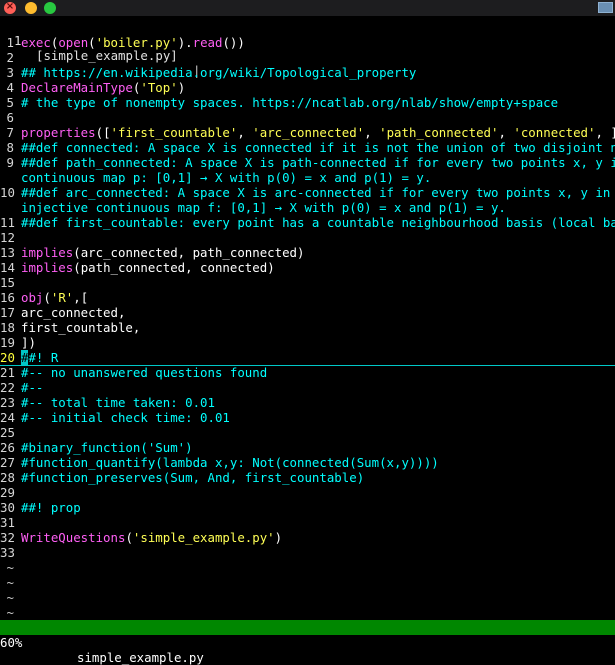 This screenshot has height=665, width=615. I want to click on code-line: 13 implies(arc_connected, path_connected), so click(307, 252).